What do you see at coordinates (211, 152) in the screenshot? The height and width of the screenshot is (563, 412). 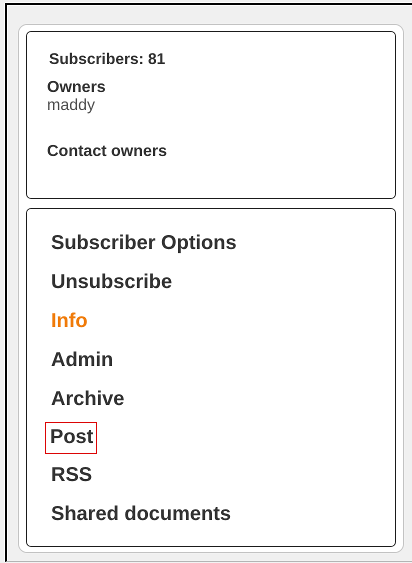 I see `contact-owners-link: Contact owners` at bounding box center [211, 152].